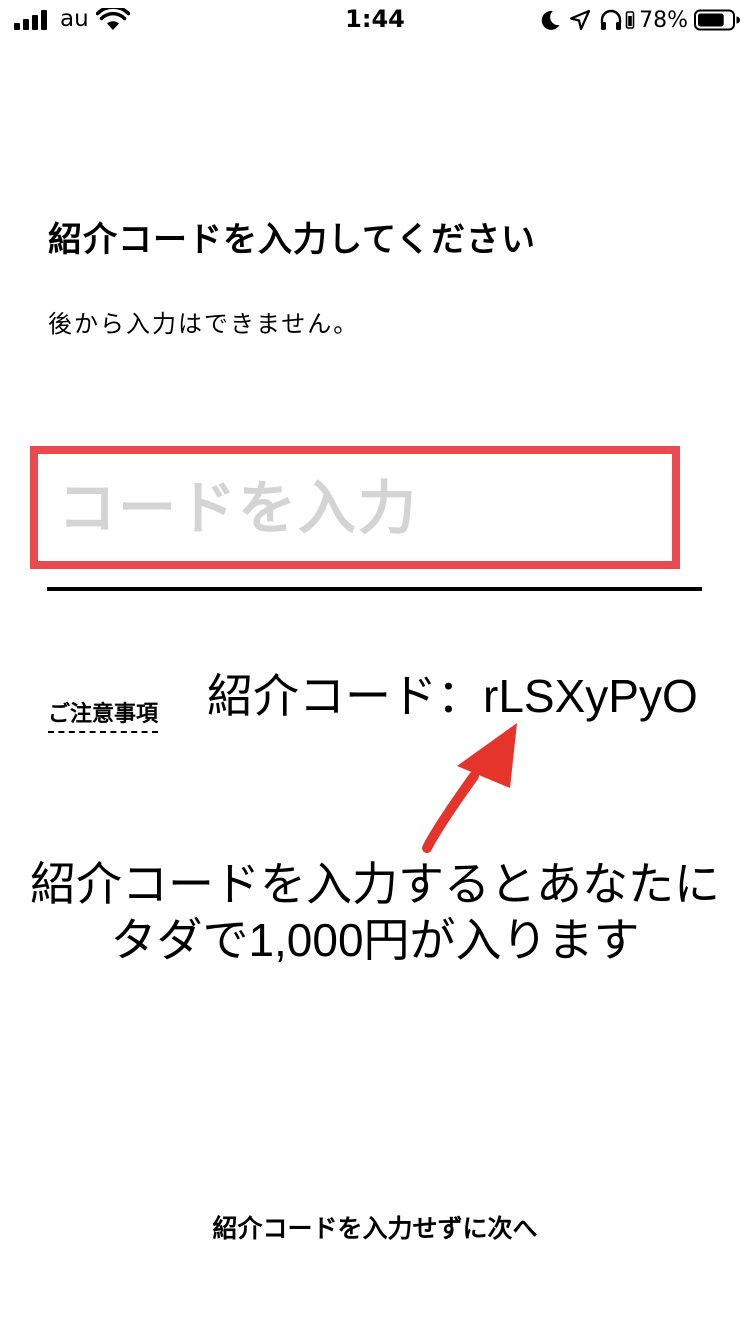 This screenshot has width=750, height=1334. What do you see at coordinates (630, 20) in the screenshot?
I see `battery-small-icon` at bounding box center [630, 20].